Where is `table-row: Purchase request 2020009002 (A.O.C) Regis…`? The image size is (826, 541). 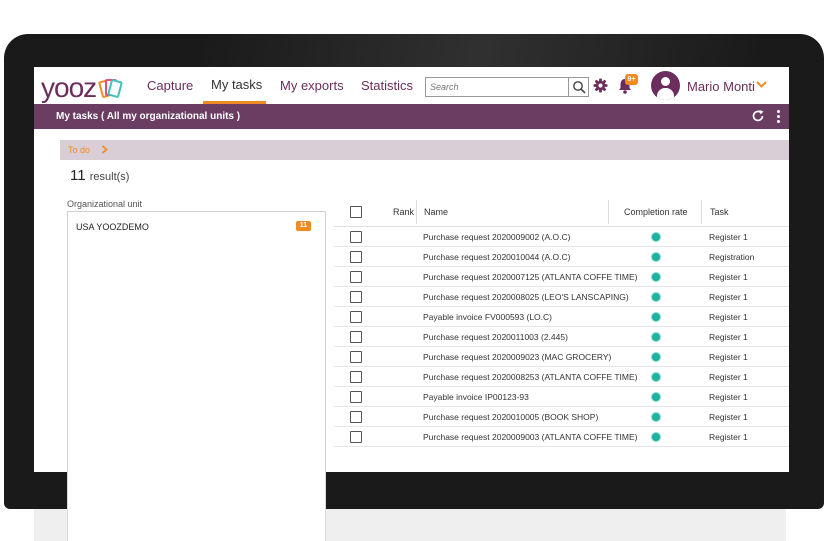
table-row: Purchase request 2020009002 (A.O.C) Regis… is located at coordinates (561, 237).